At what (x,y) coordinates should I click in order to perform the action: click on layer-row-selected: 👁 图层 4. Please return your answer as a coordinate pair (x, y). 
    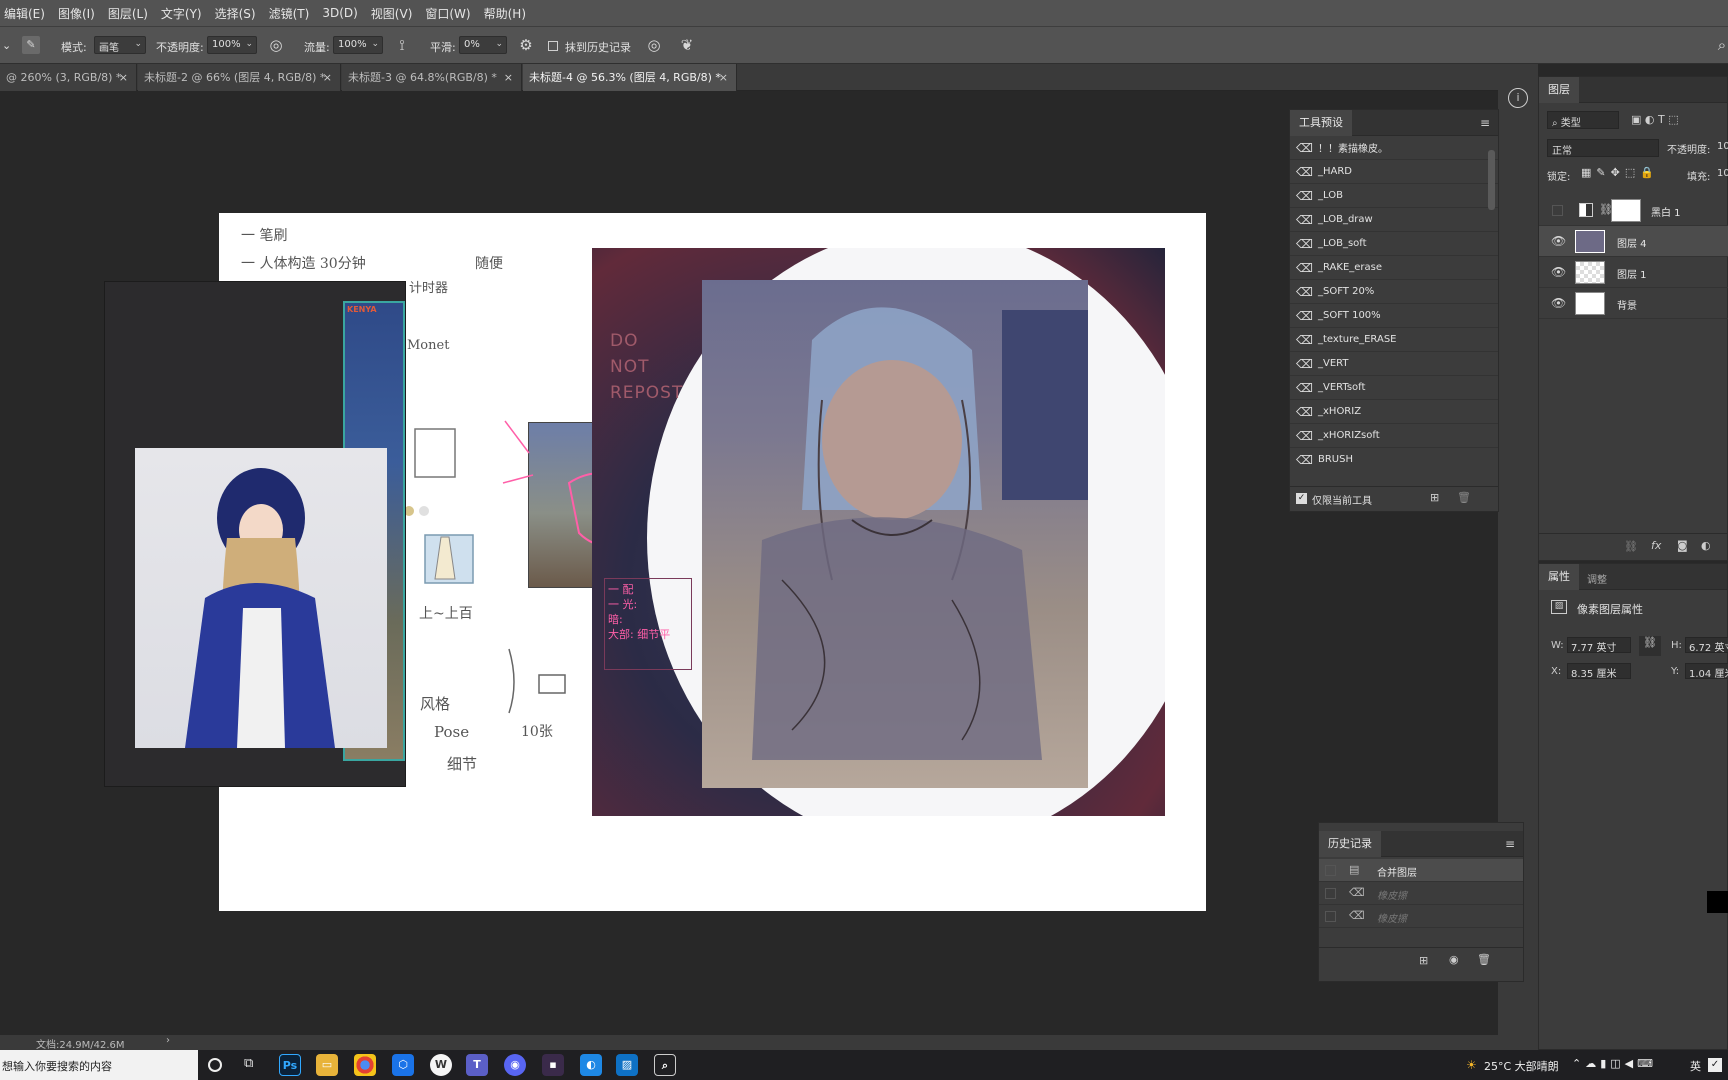
    Looking at the image, I should click on (1633, 241).